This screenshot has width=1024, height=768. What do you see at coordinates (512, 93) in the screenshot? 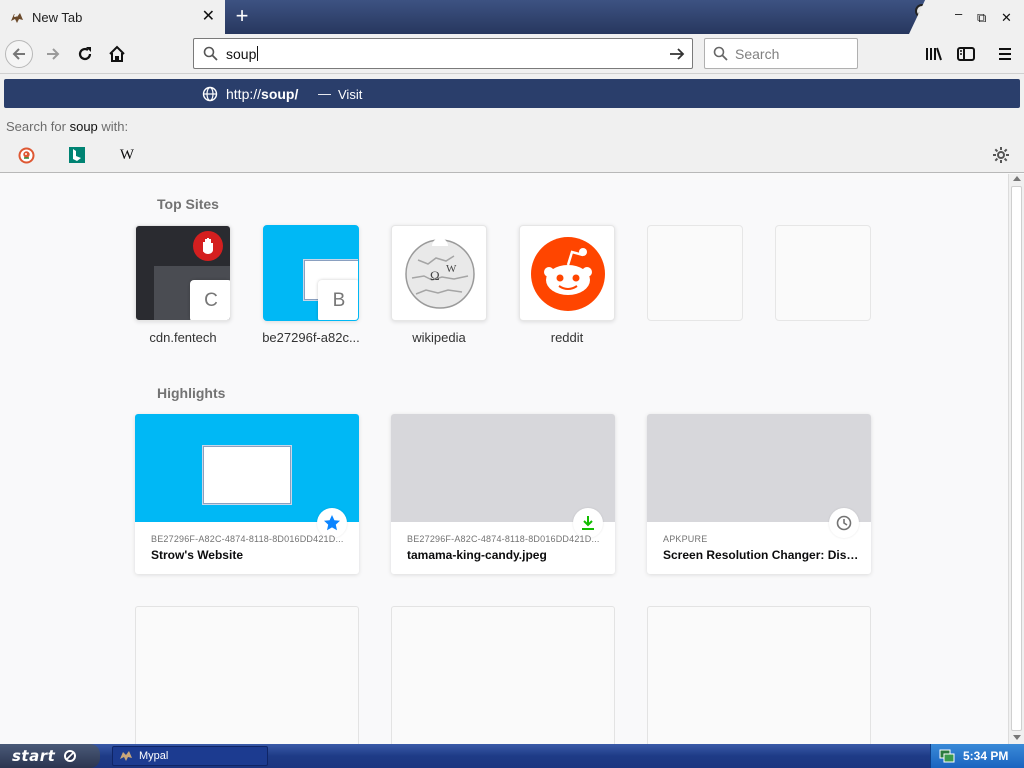
I see `visit-suggestion-row: http://soup/ — Visit` at bounding box center [512, 93].